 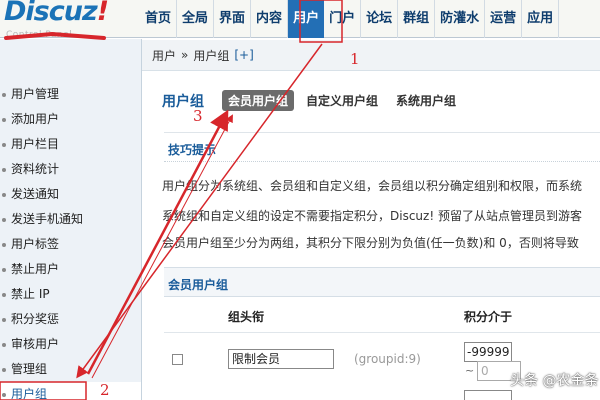 I want to click on annotation-step-1: 1, so click(x=355, y=59).